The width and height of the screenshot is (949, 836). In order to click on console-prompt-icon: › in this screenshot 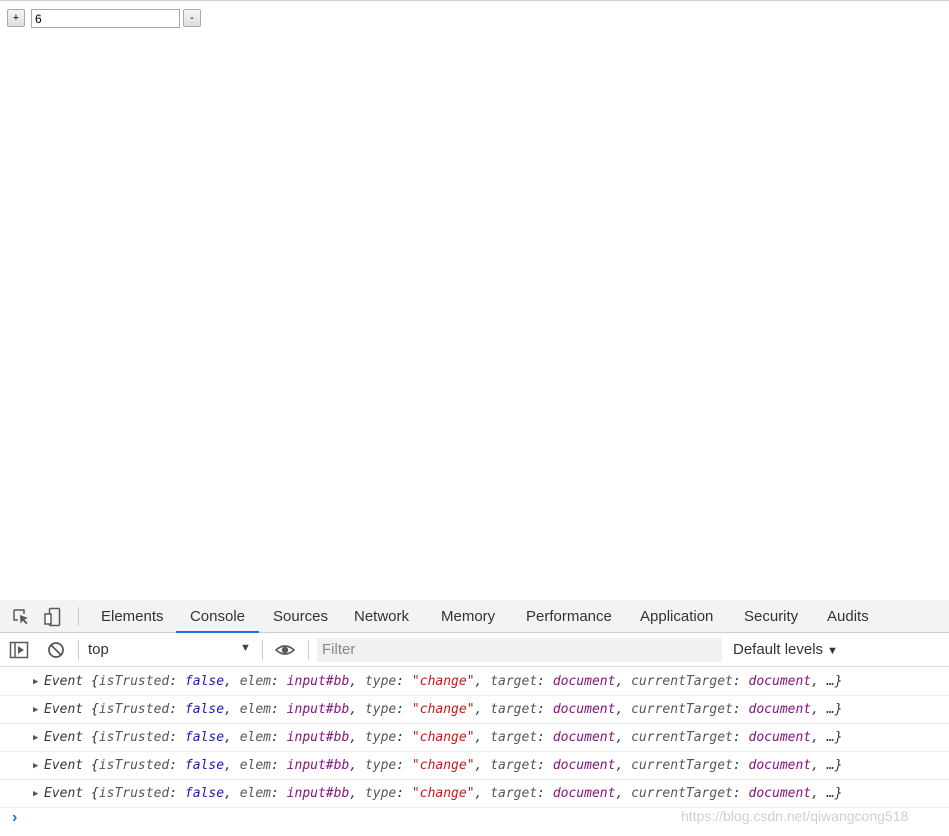, I will do `click(14, 818)`.